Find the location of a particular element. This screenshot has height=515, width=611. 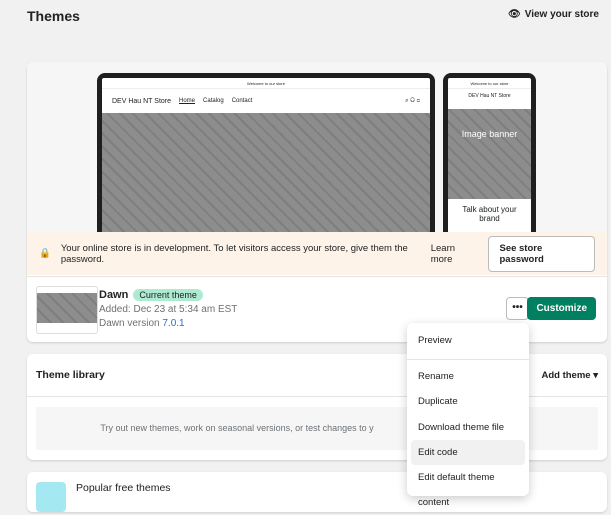

menu-download-theme-file: Download theme file is located at coordinates (468, 427).